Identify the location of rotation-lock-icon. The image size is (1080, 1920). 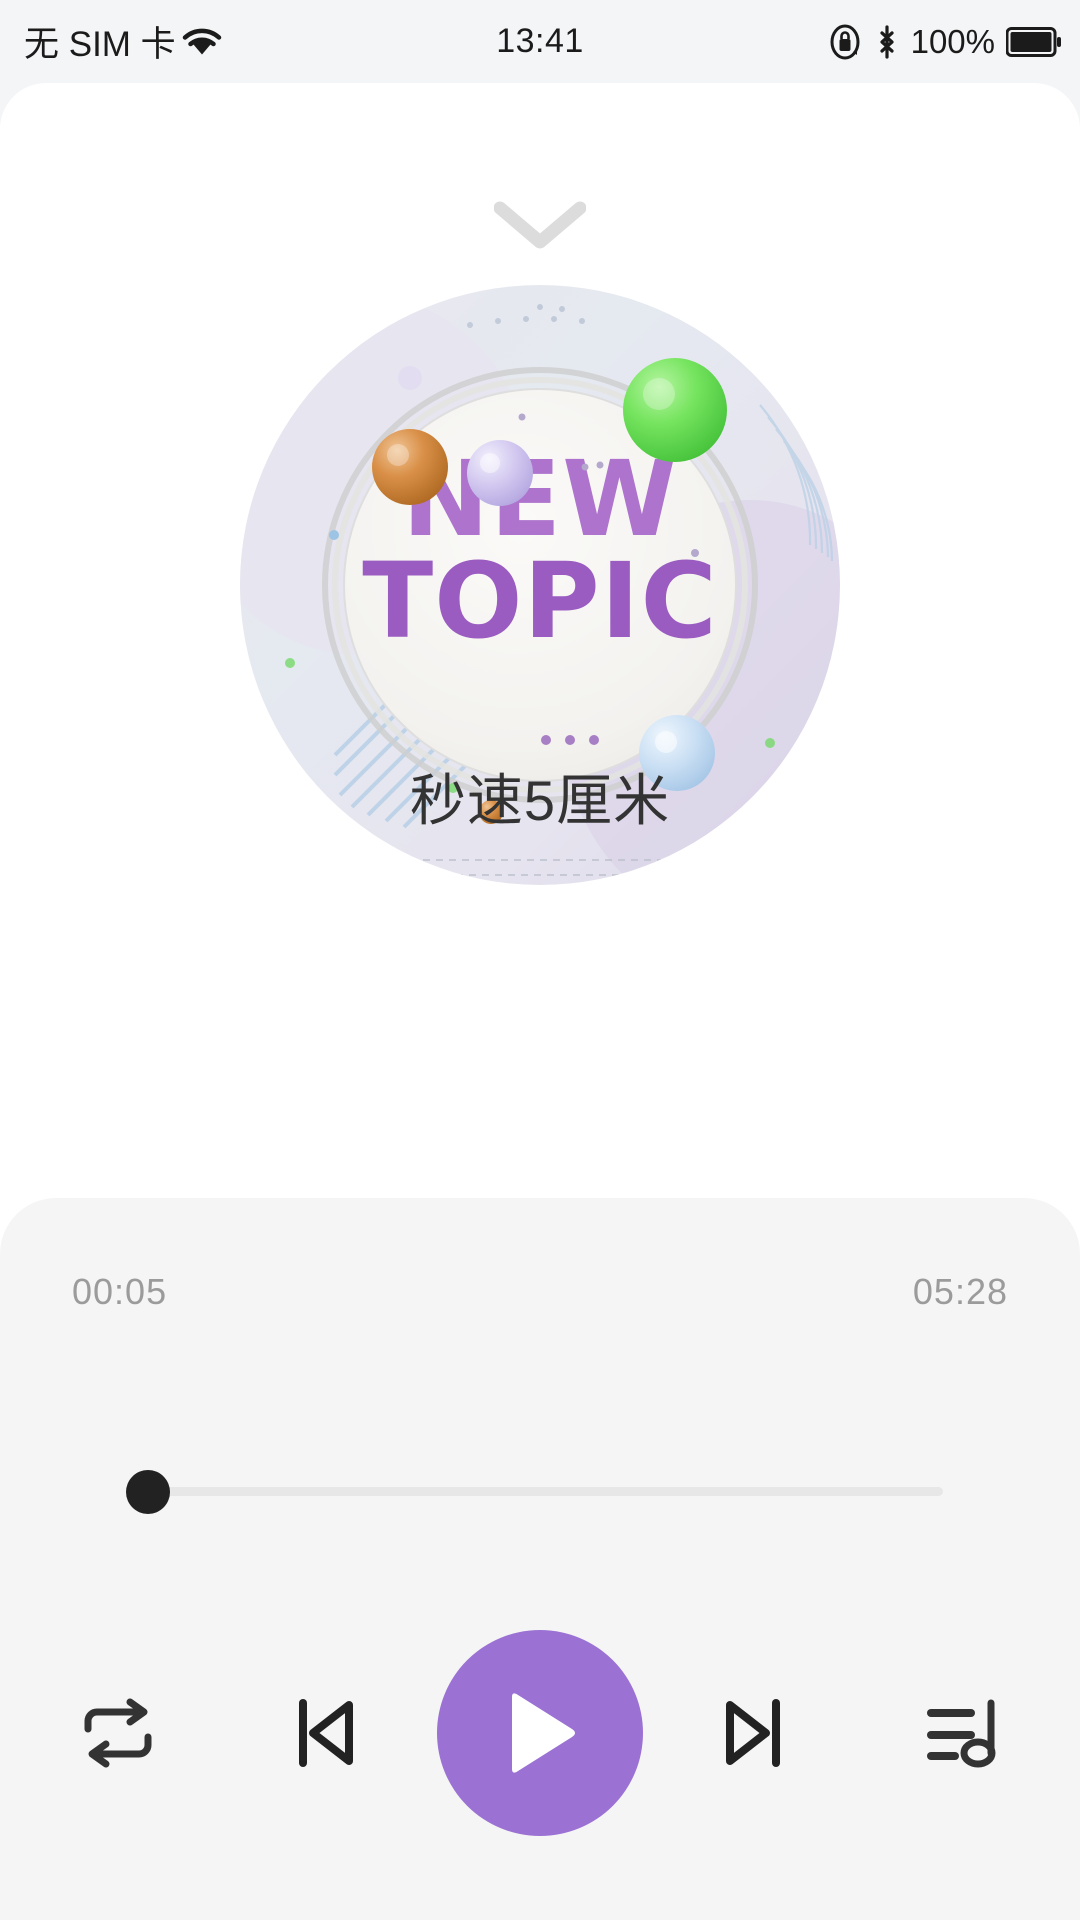
(845, 42).